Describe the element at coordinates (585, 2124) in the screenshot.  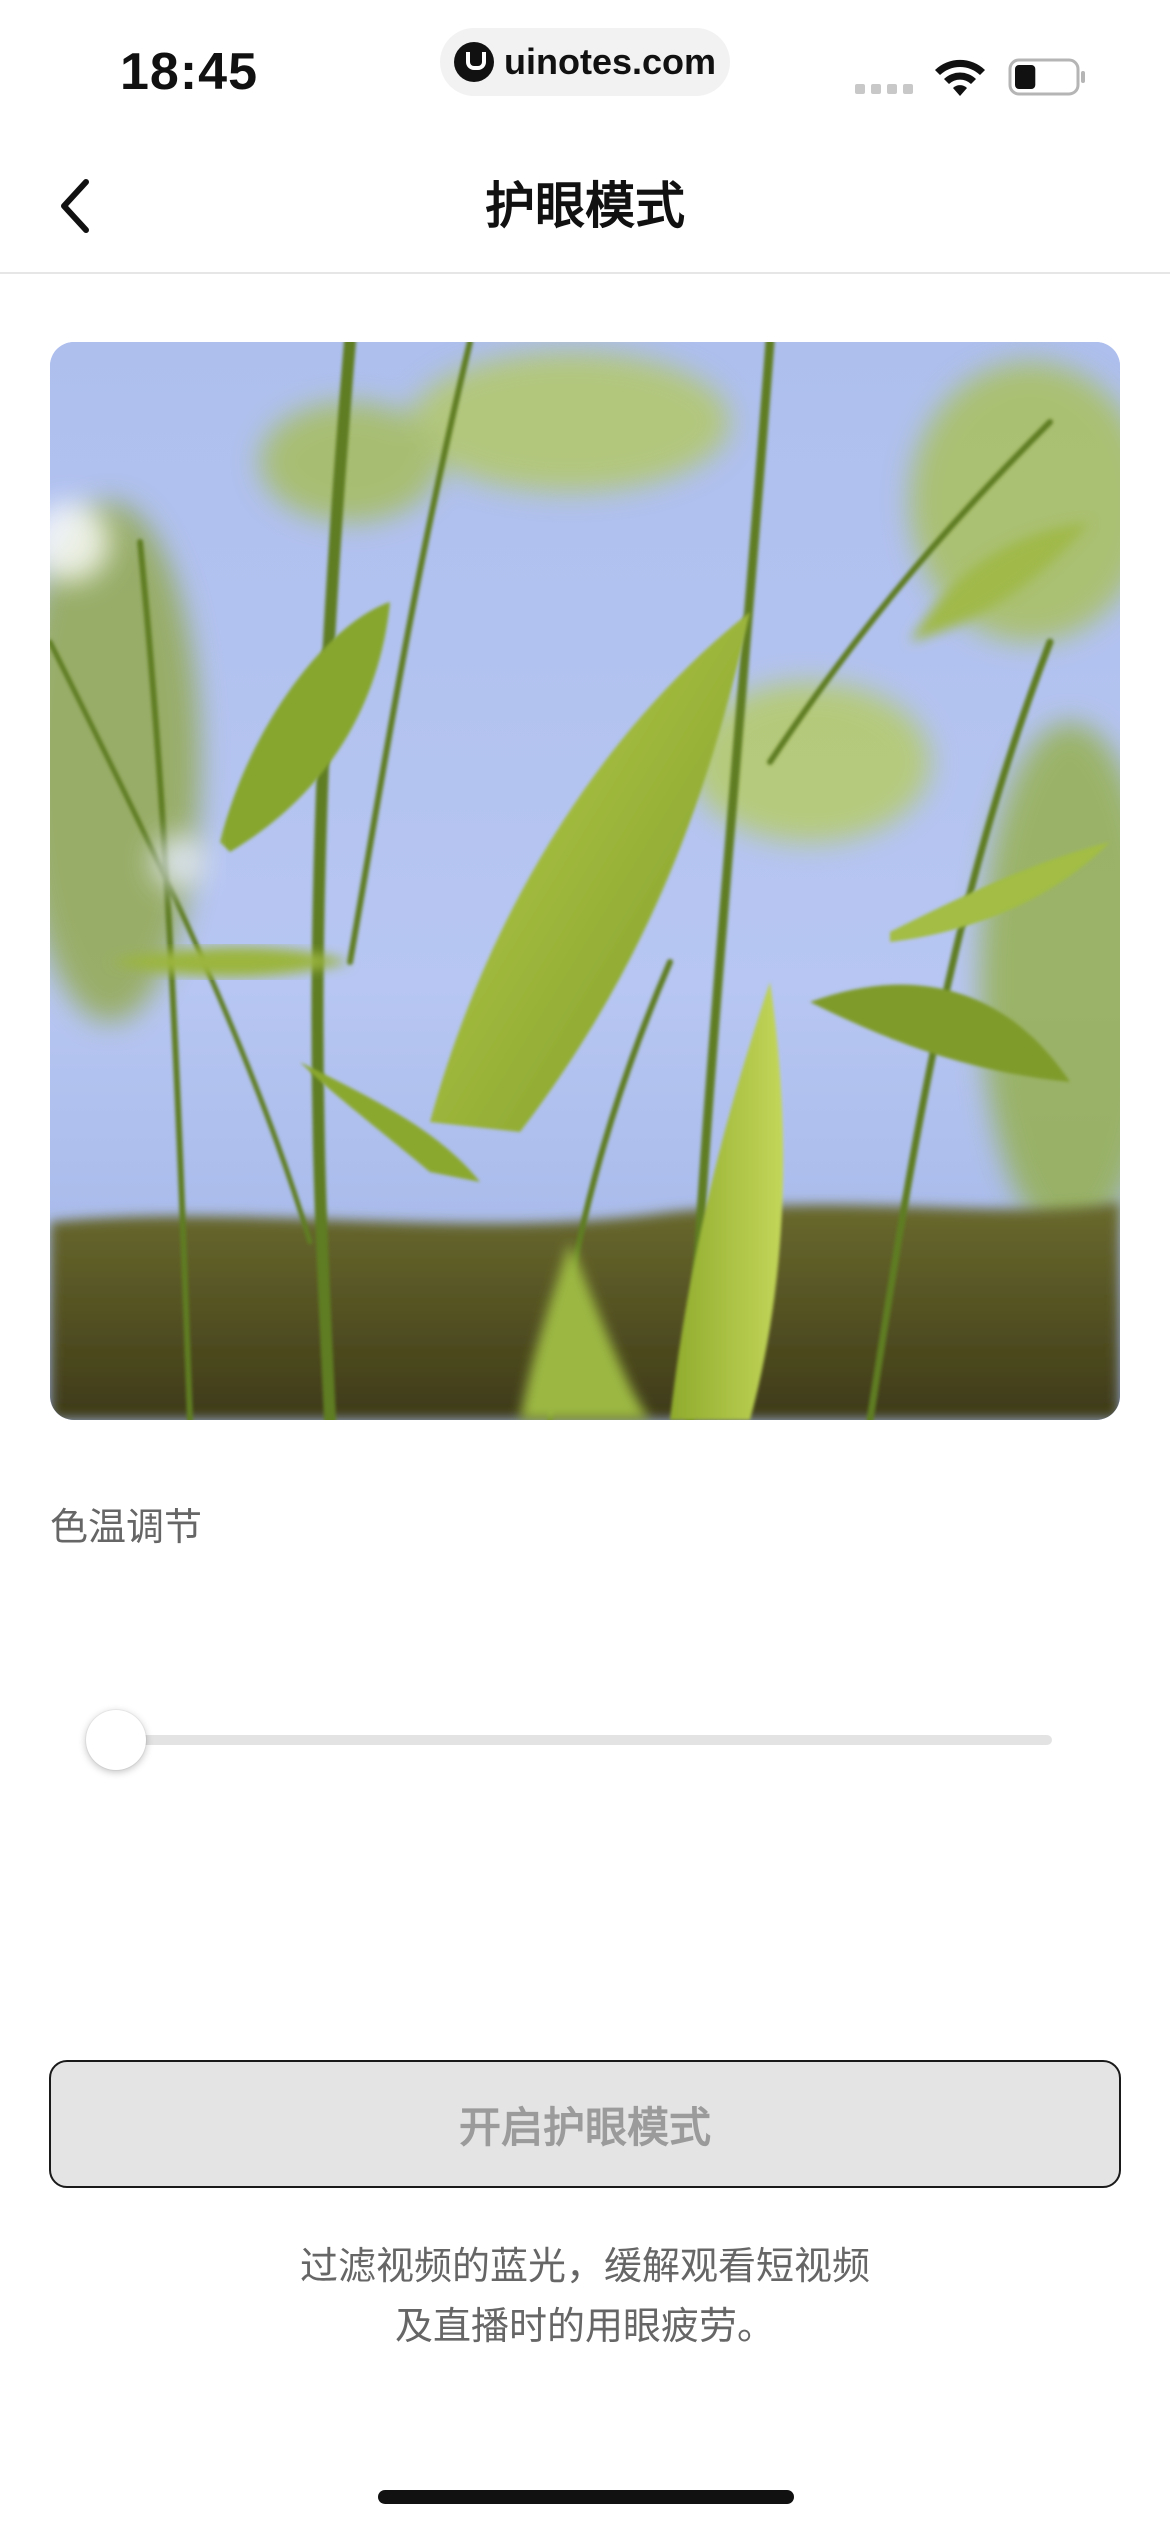
I see `enable-eye-care-button: 开启护眼模式` at that location.